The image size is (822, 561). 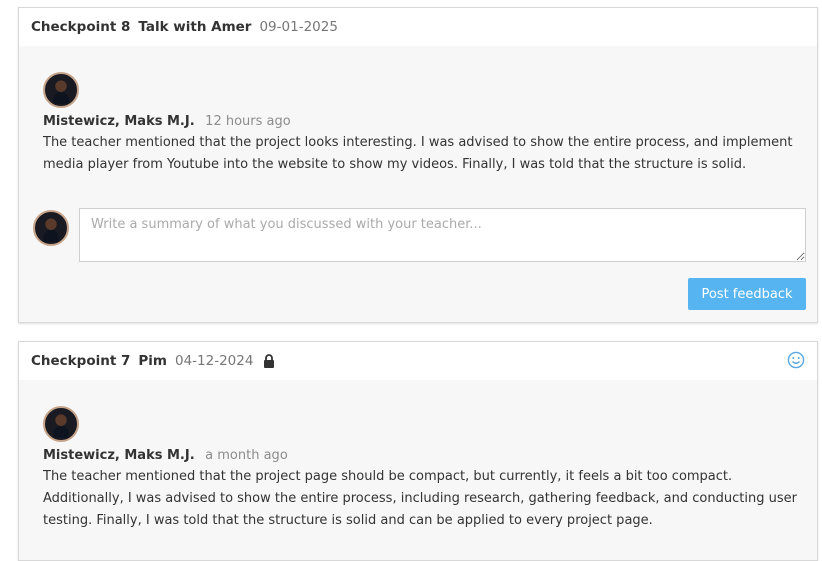 I want to click on post-feedback-button: Post feedback, so click(x=747, y=294).